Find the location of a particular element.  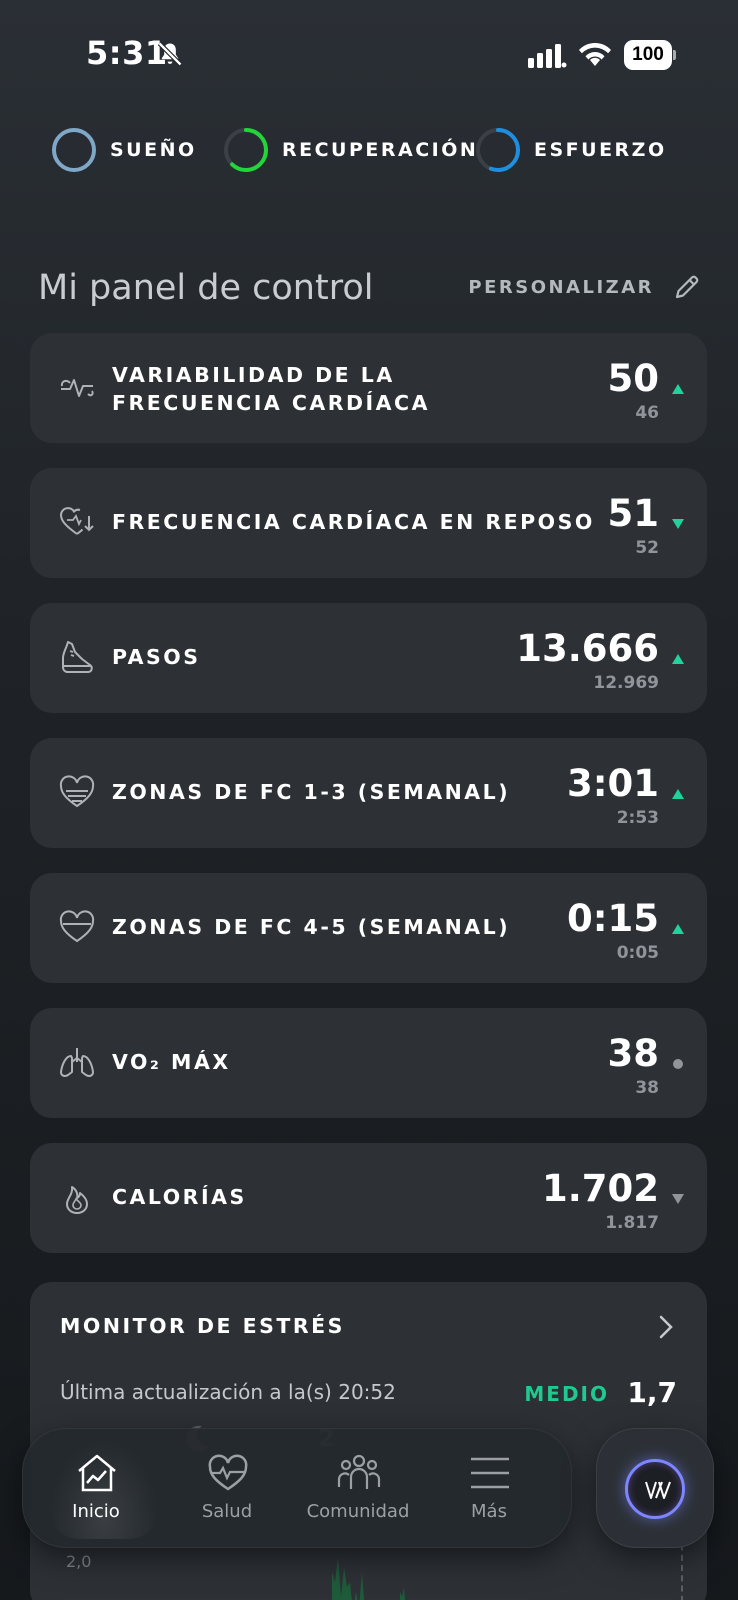

page-title: Mi panel de control is located at coordinates (206, 288).